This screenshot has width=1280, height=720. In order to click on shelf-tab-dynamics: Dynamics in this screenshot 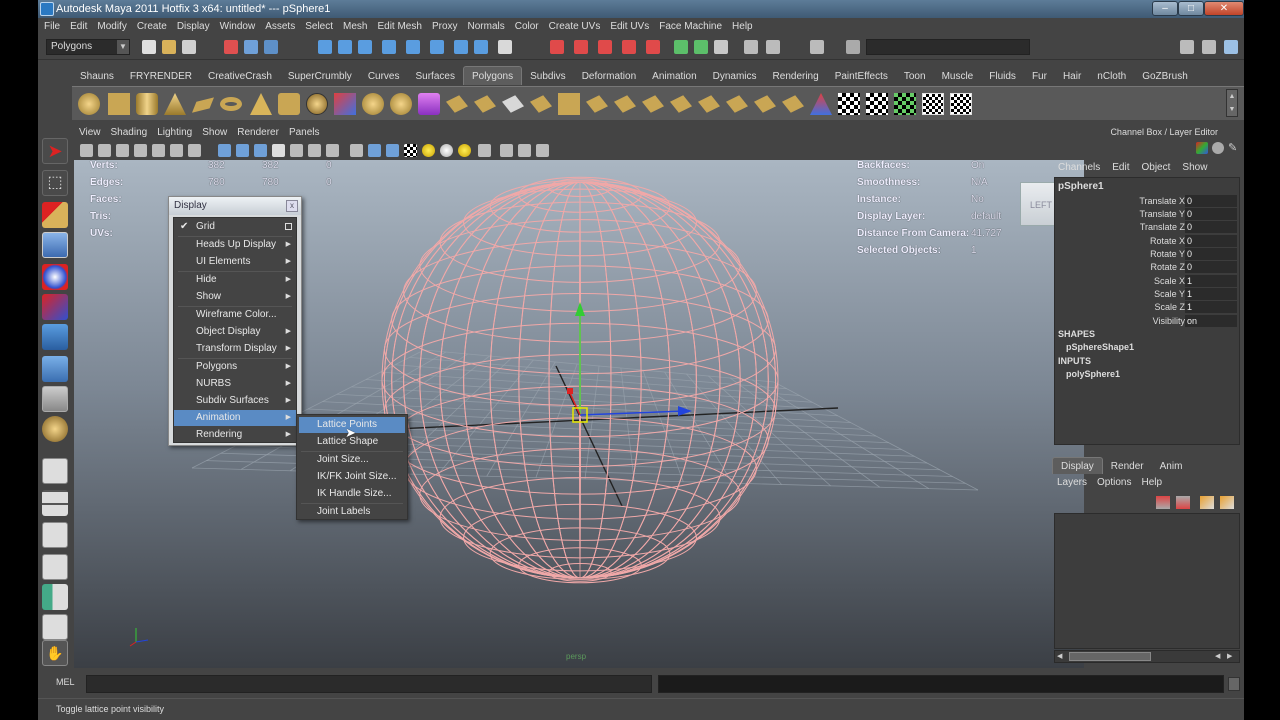, I will do `click(735, 76)`.